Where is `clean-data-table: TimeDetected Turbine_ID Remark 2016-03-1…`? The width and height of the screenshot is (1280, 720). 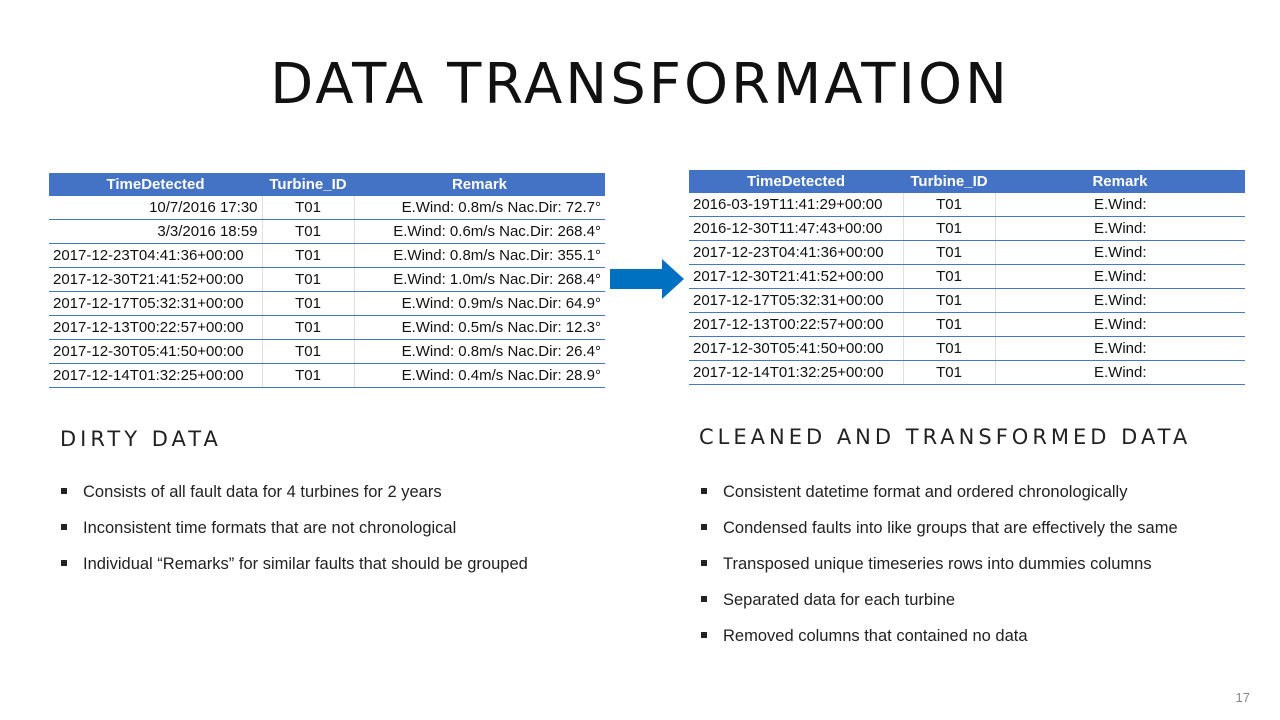
clean-data-table: TimeDetected Turbine_ID Remark 2016-03-1… is located at coordinates (967, 277).